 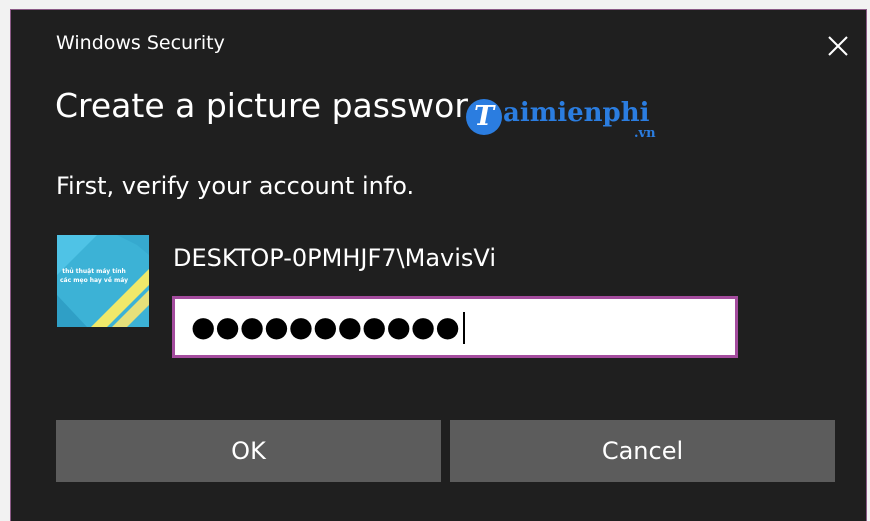 I want to click on close-button, so click(x=839, y=46).